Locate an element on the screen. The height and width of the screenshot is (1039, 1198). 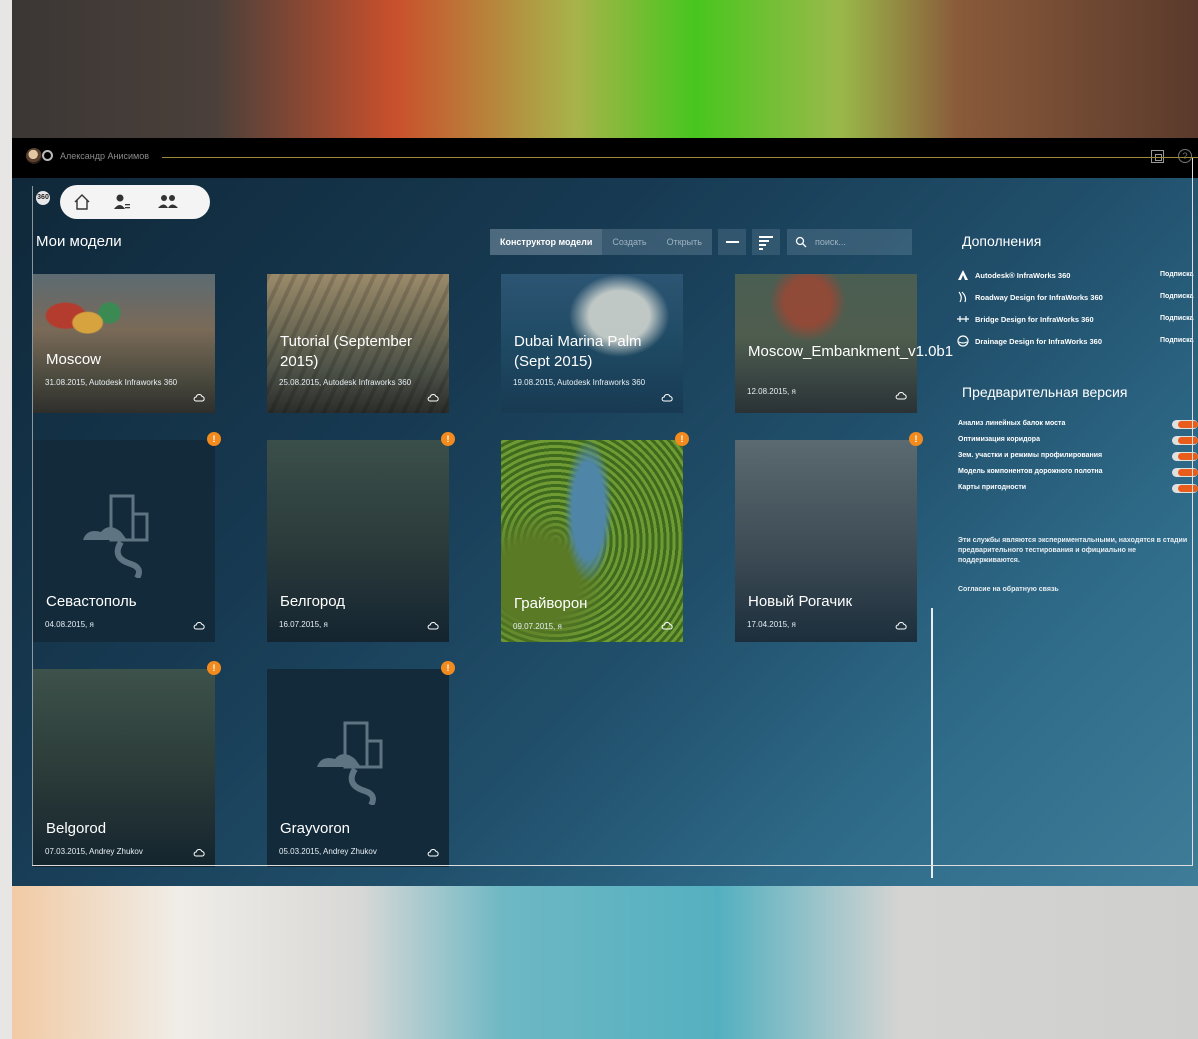
model-meta: 05.03.2015, Andrey Zhukov is located at coordinates (328, 851).